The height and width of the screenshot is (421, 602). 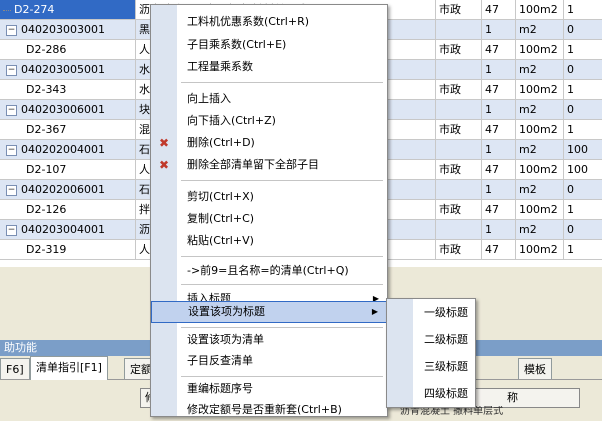 I want to click on menu-item-insert-below: 向下插入(Ctrl+Z), so click(x=269, y=121).